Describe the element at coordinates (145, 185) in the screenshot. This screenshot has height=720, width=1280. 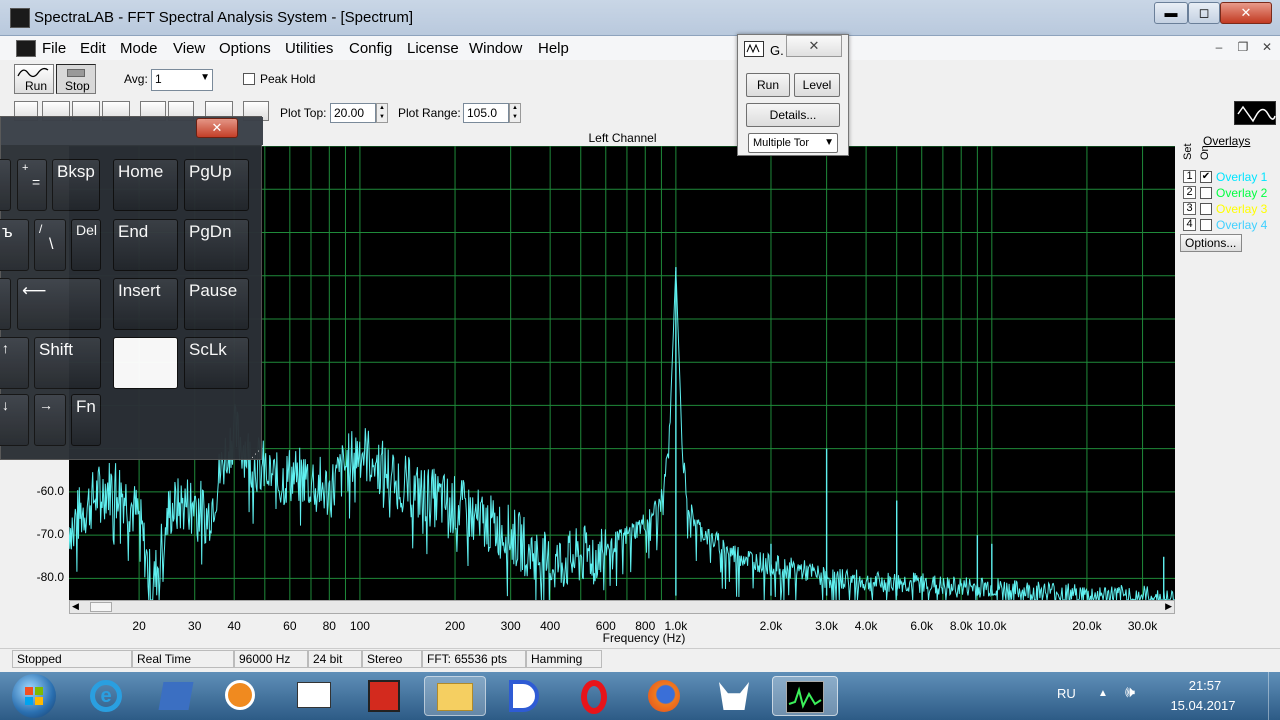
I see `key-home: Home` at that location.